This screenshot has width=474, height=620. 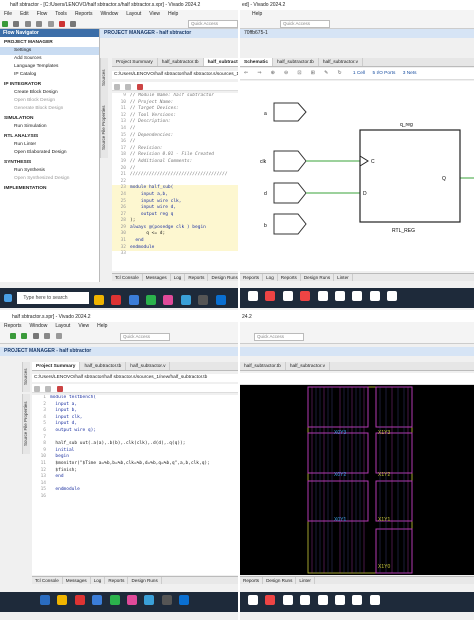 I want to click on port-clk: clk, so click(x=283, y=161).